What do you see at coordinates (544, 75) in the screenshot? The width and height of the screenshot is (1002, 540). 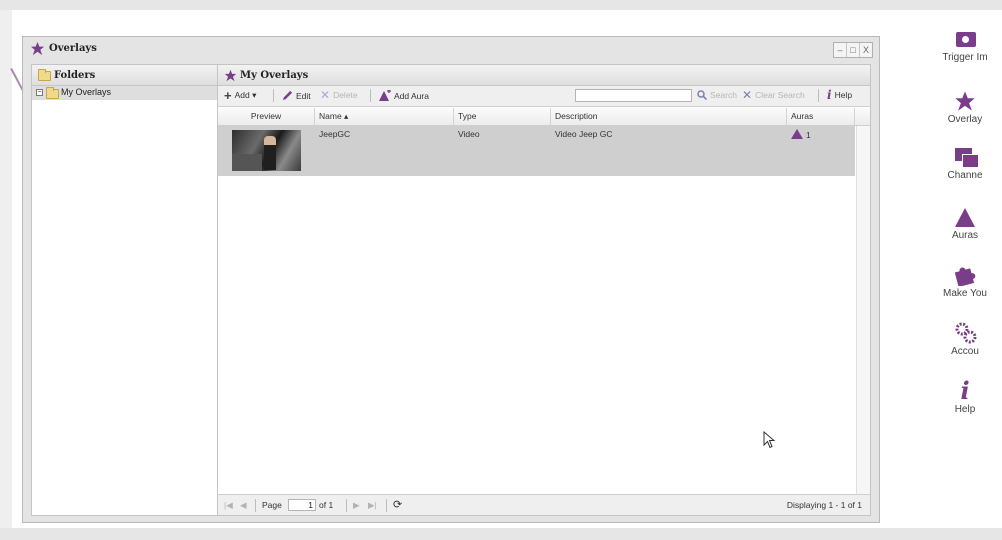 I see `my-overlays-header: My Overlays` at bounding box center [544, 75].